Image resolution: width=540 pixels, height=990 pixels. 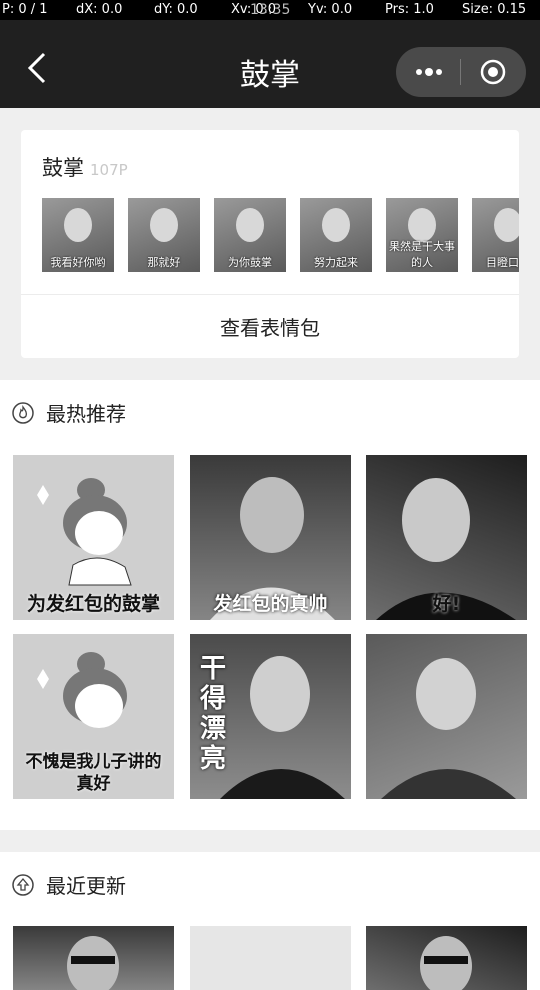 I want to click on dy-readout: dY: 0.0, so click(x=176, y=9).